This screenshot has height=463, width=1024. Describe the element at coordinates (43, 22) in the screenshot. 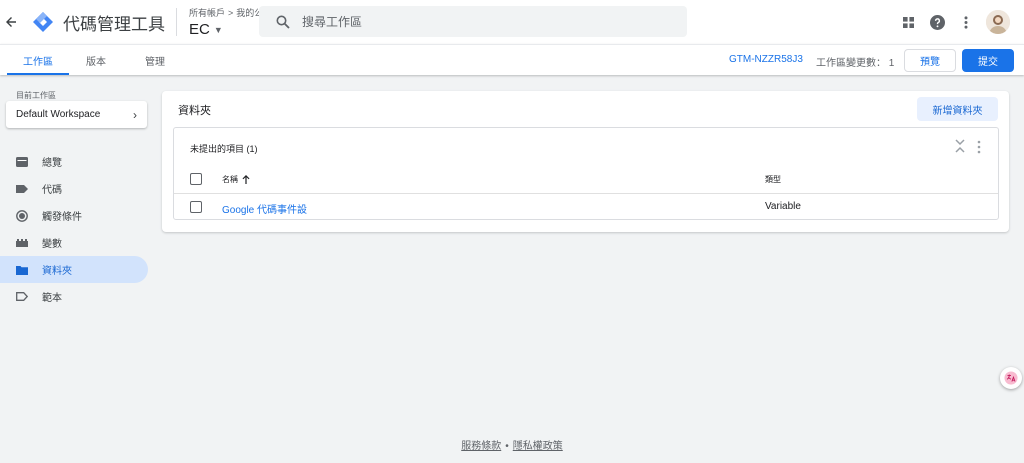

I see `tag-manager-logo-icon` at that location.